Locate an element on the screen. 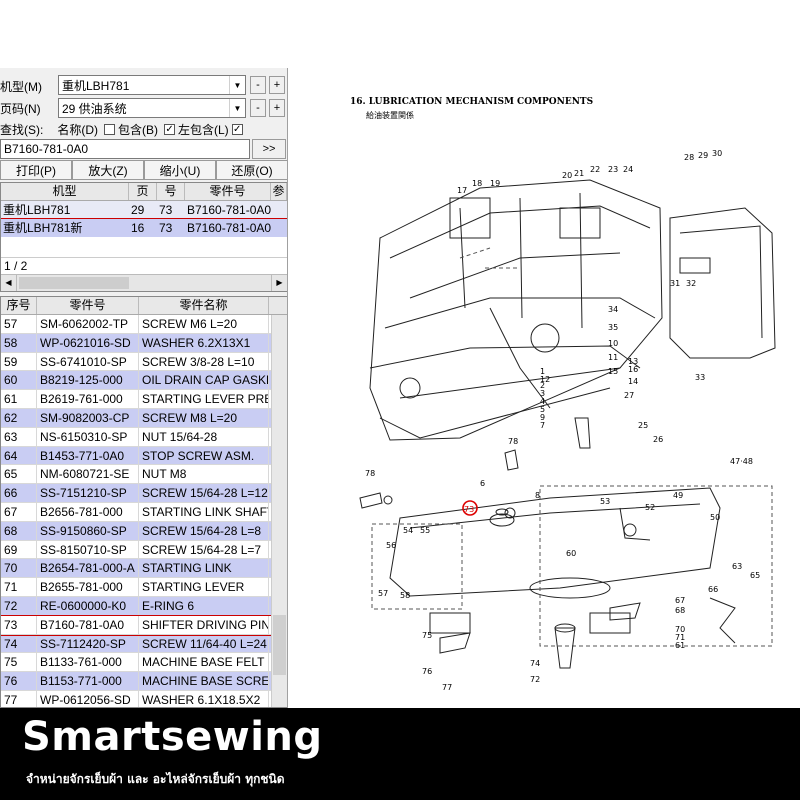  page-label: 页码(N) is located at coordinates (20, 108).